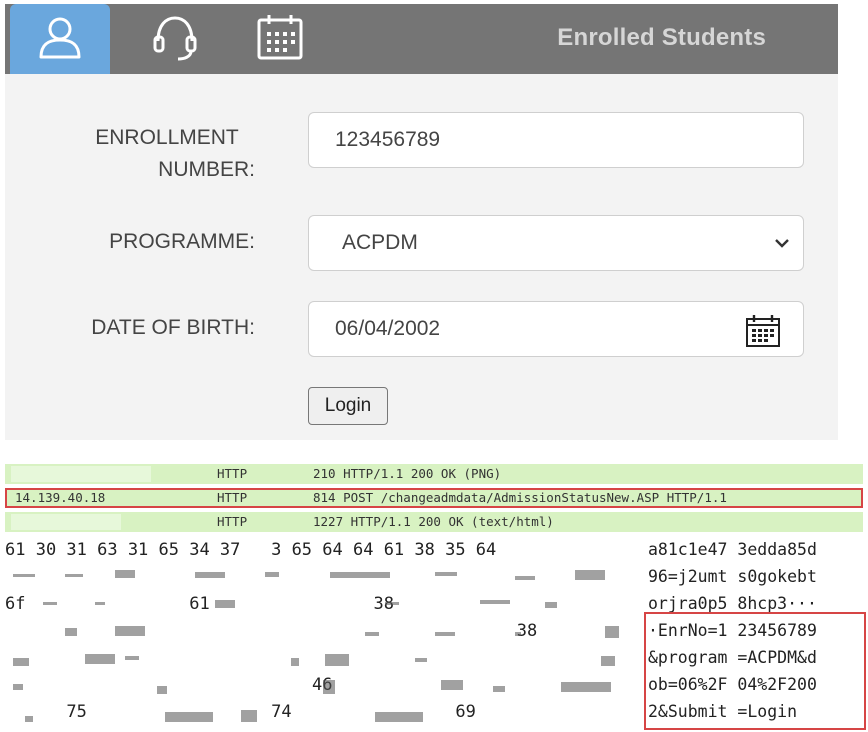 The height and width of the screenshot is (732, 868). What do you see at coordinates (388, 139) in the screenshot?
I see `enrollment-number-value: 123456789` at bounding box center [388, 139].